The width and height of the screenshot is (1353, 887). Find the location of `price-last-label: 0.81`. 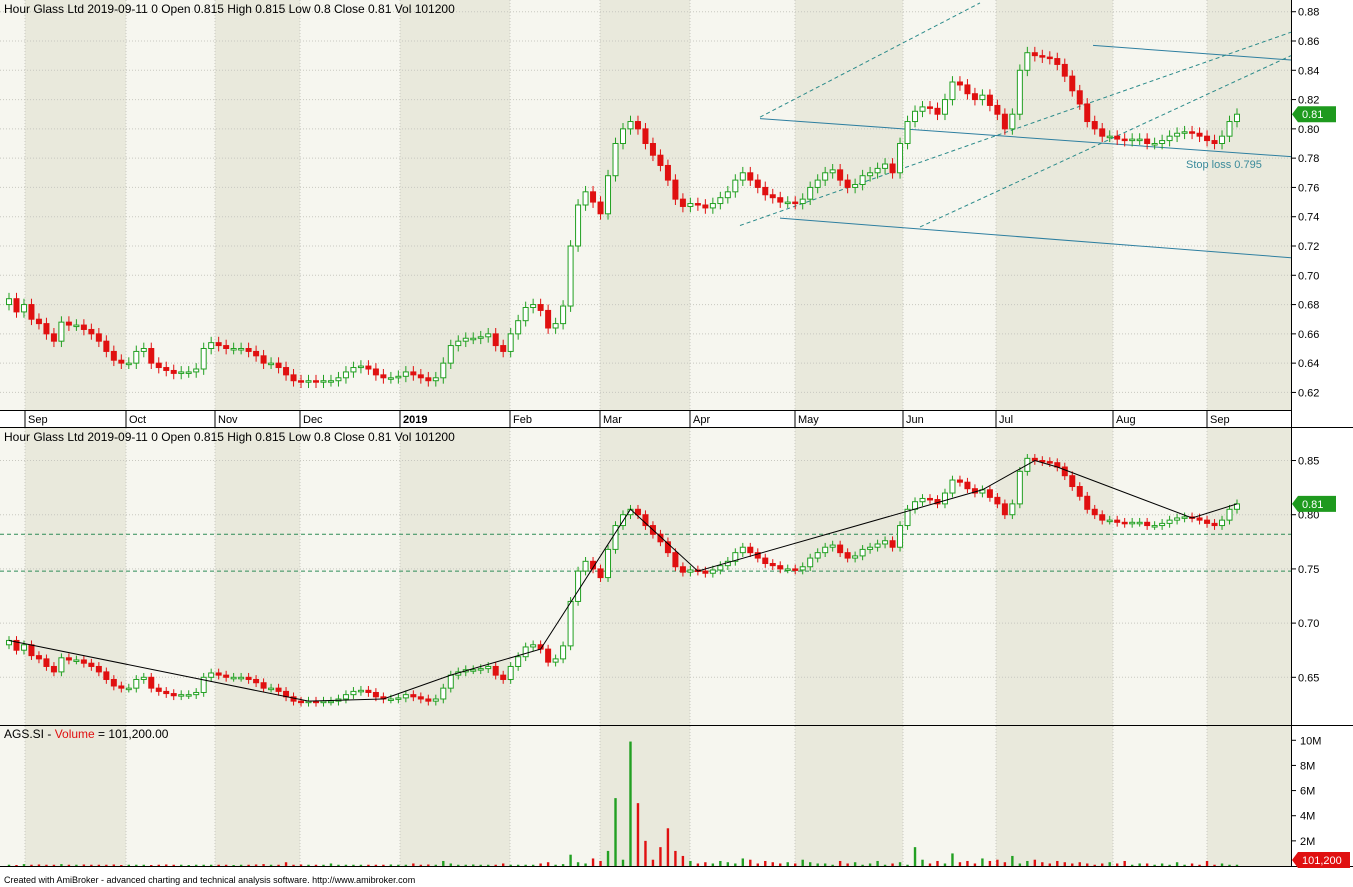

price-last-label: 0.81 is located at coordinates (1312, 115).